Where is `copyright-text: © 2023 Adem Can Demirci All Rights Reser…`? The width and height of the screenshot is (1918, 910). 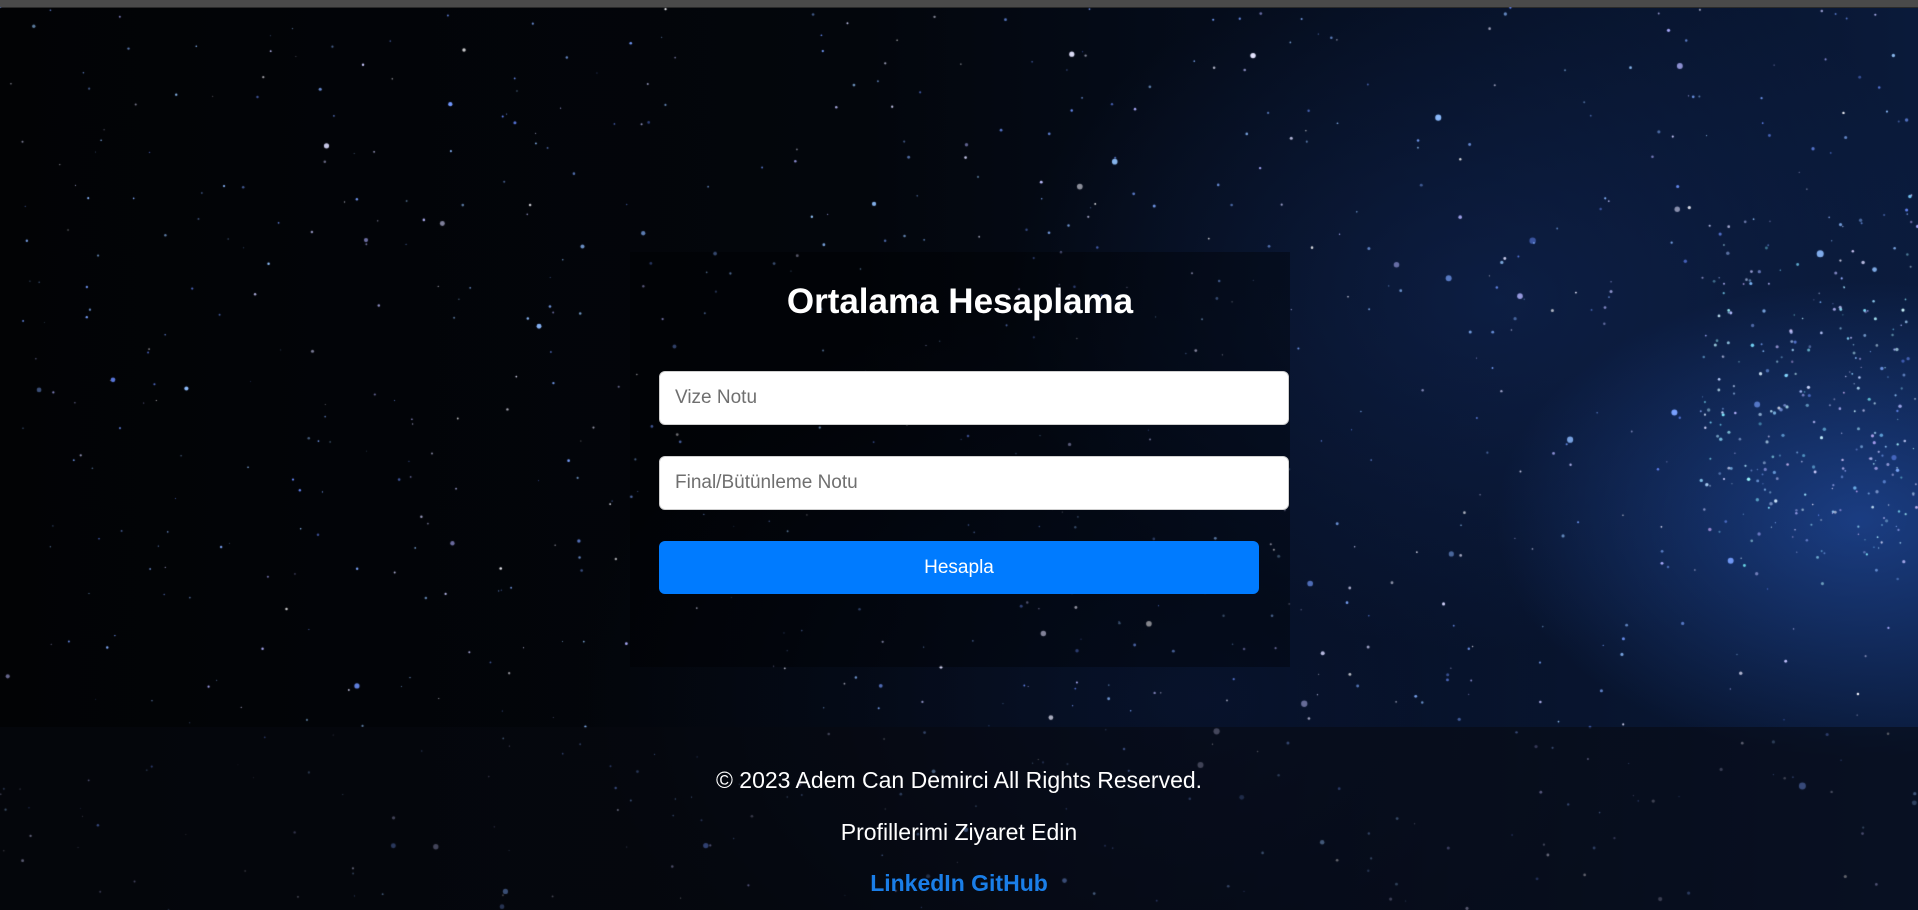
copyright-text: © 2023 Adem Can Demirci All Rights Reser… is located at coordinates (959, 780).